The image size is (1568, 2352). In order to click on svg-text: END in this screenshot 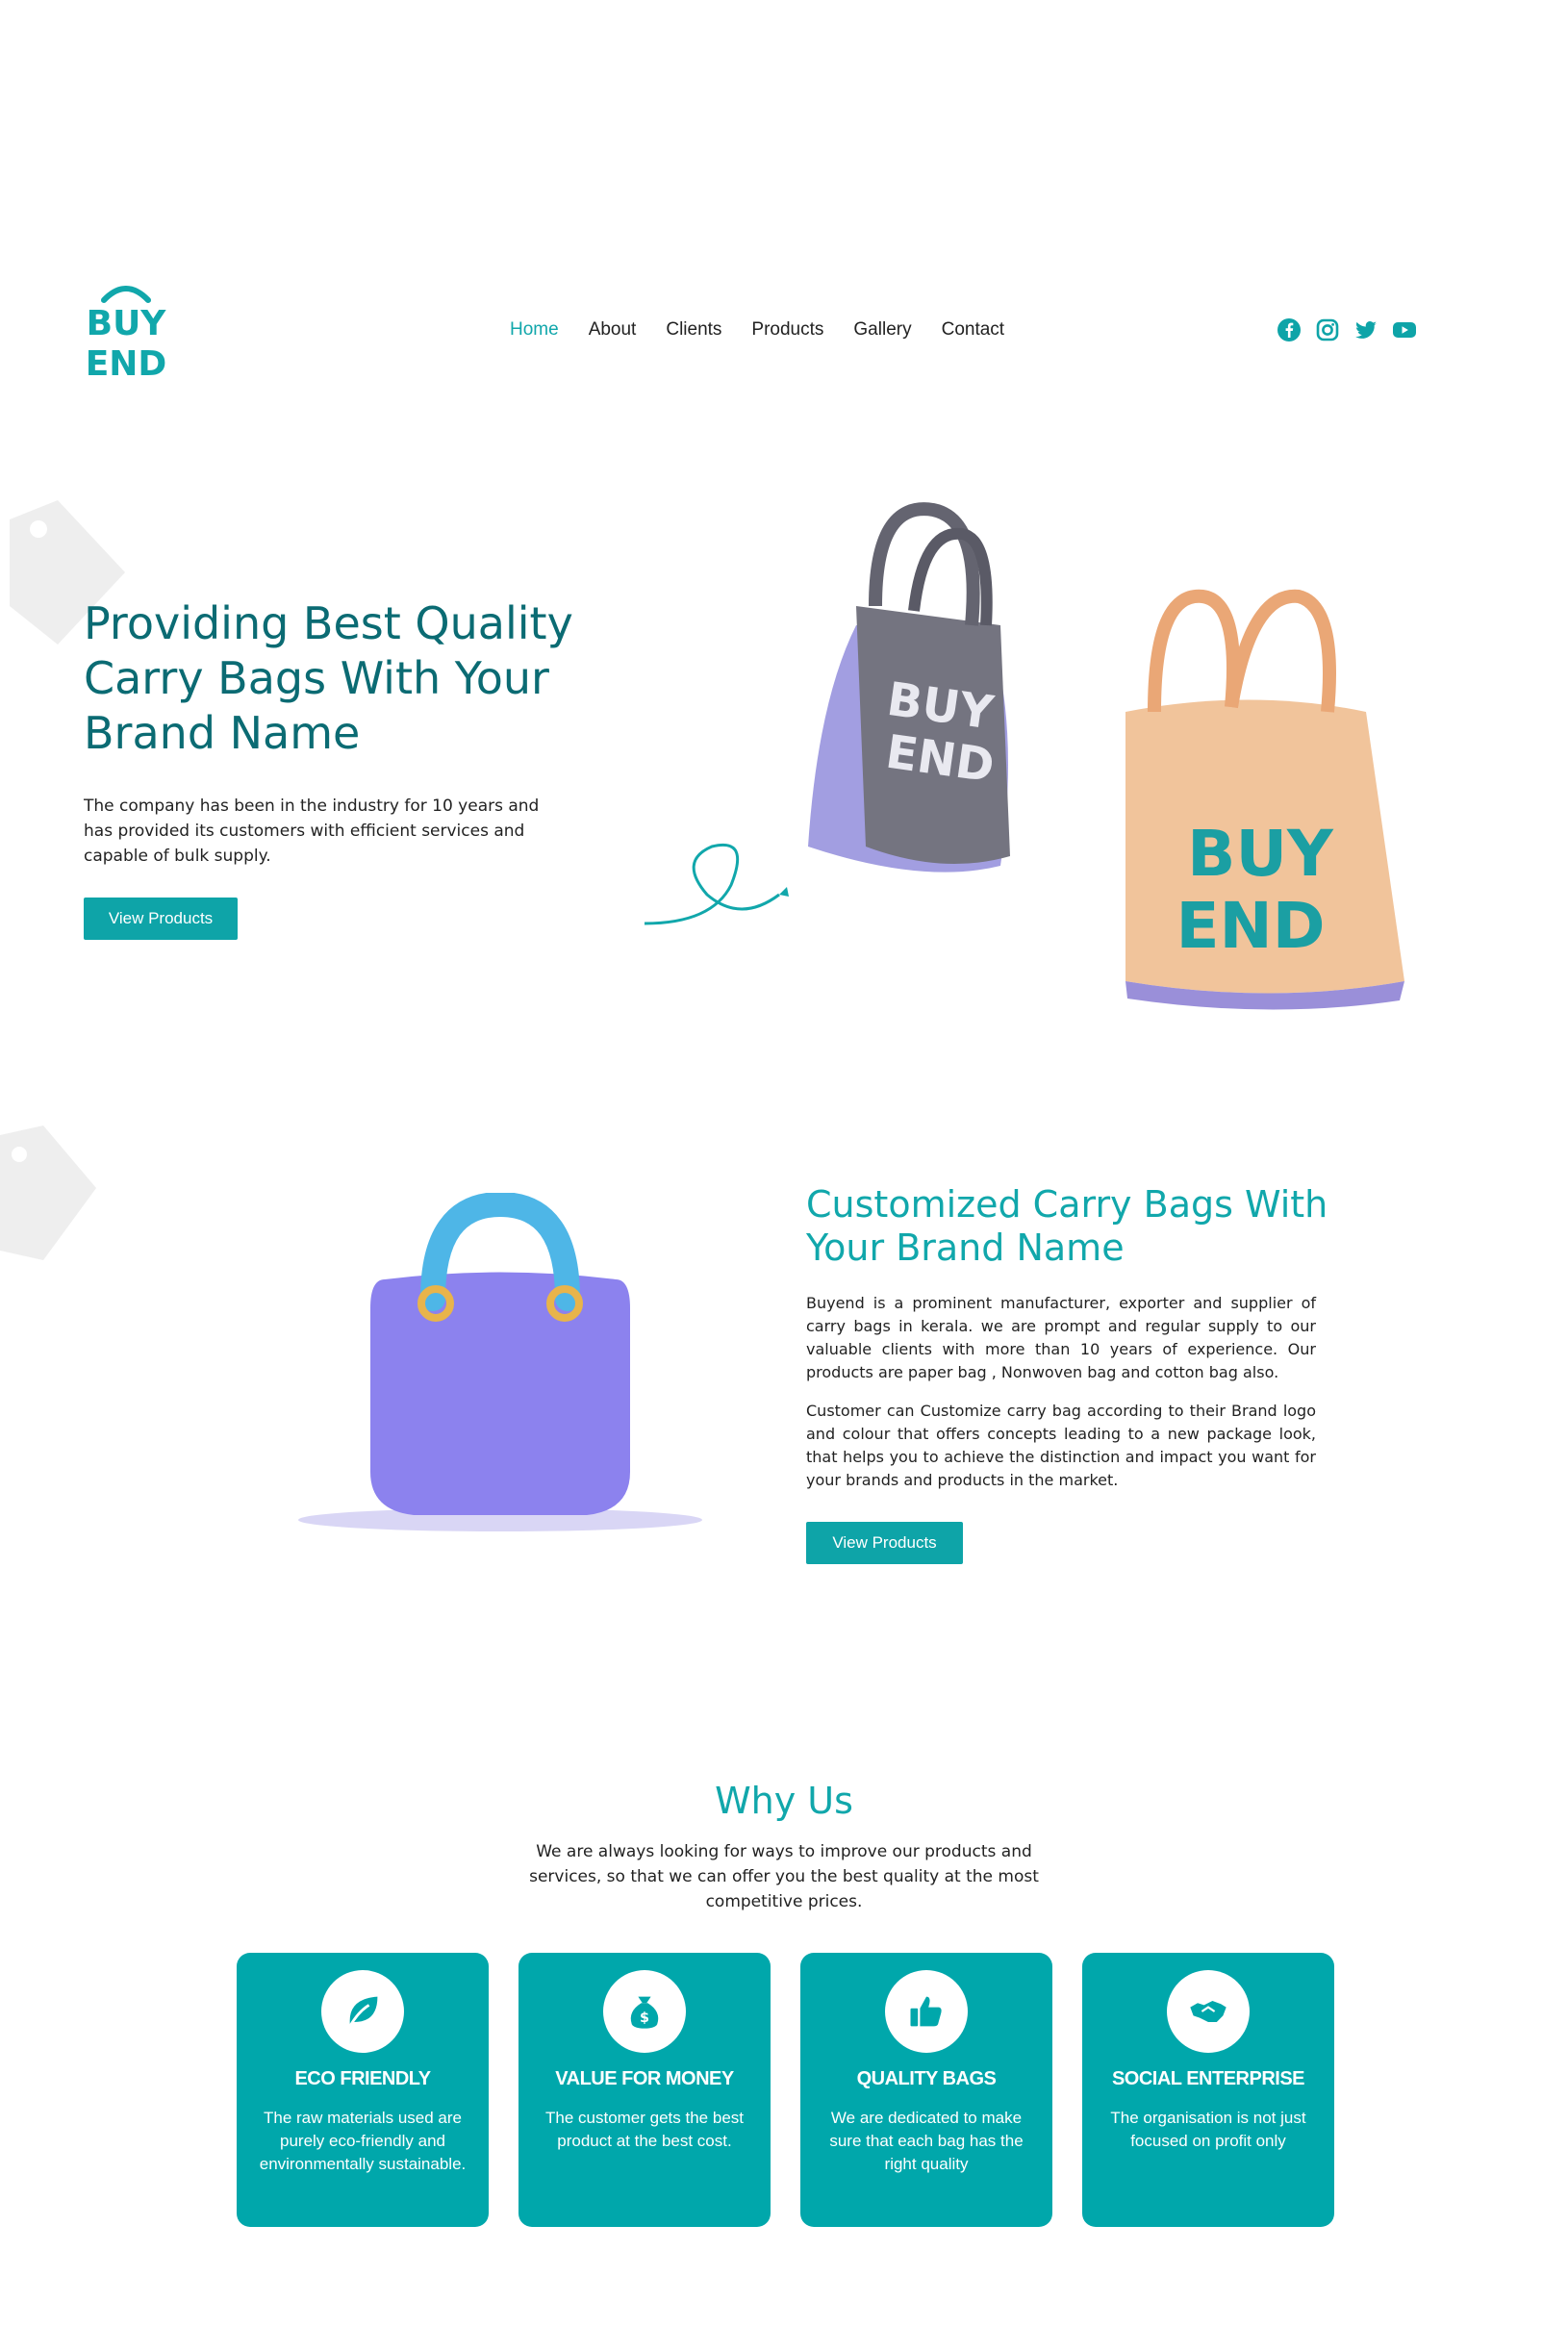, I will do `click(1250, 926)`.